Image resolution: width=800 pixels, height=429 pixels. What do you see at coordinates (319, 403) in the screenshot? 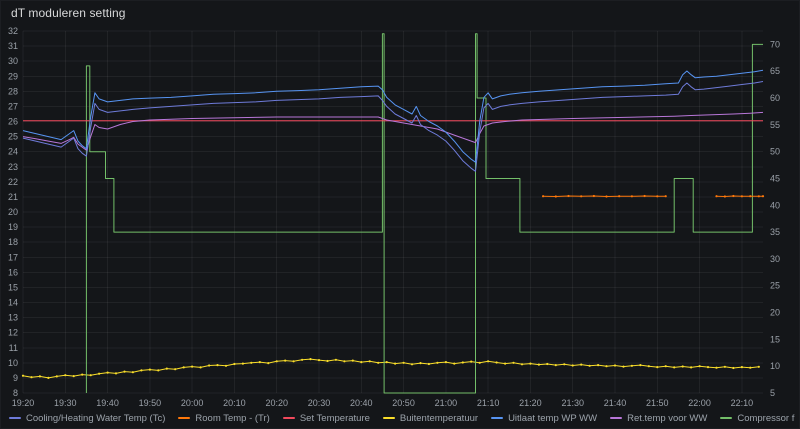
I see `x-axis-label: 20:30` at bounding box center [319, 403].